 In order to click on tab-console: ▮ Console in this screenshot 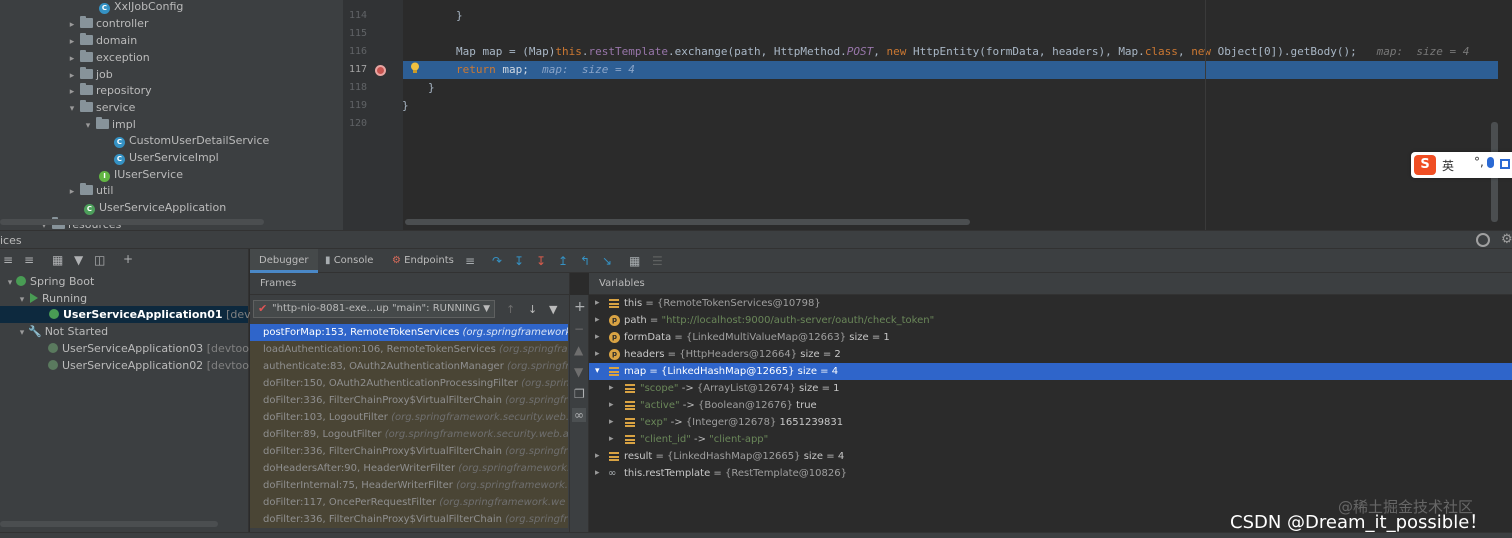, I will do `click(349, 261)`.